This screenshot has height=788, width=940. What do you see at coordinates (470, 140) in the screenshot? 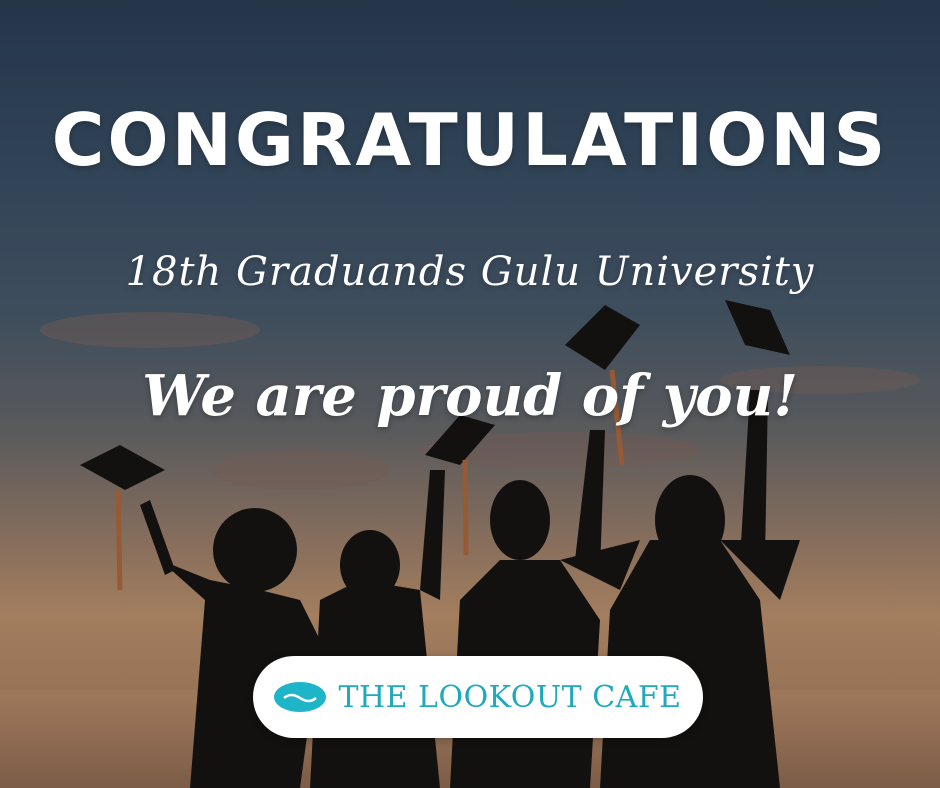
I see `headline: CONGRATULATIONS` at bounding box center [470, 140].